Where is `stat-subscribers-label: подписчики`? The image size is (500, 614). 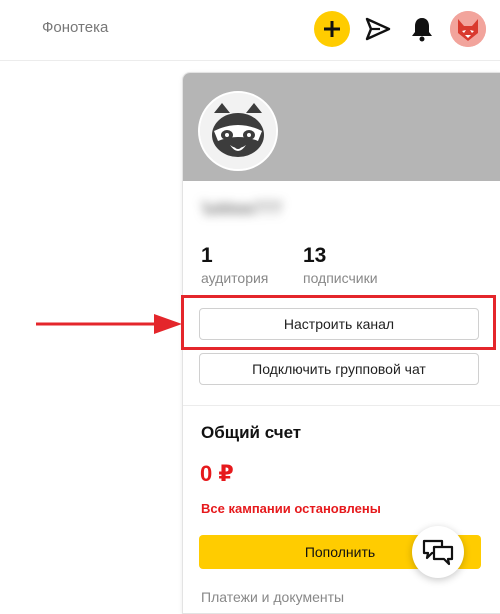
stat-subscribers-label: подписчики is located at coordinates (340, 278).